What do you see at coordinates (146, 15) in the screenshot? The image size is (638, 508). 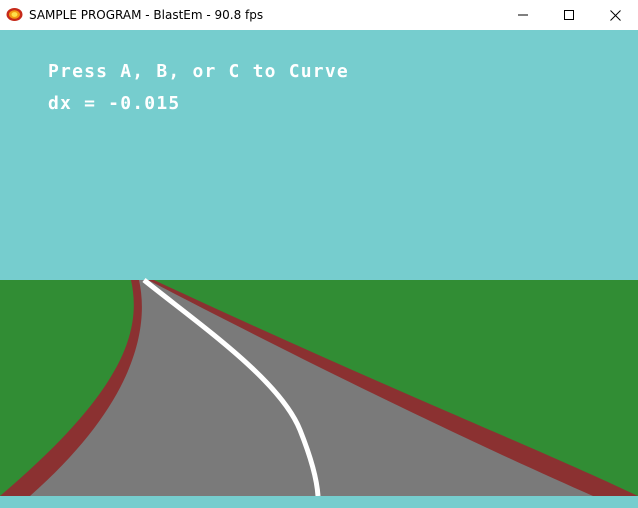 I see `window-title: SAMPLE PROGRAM - BlastEm - 90.8 fps` at bounding box center [146, 15].